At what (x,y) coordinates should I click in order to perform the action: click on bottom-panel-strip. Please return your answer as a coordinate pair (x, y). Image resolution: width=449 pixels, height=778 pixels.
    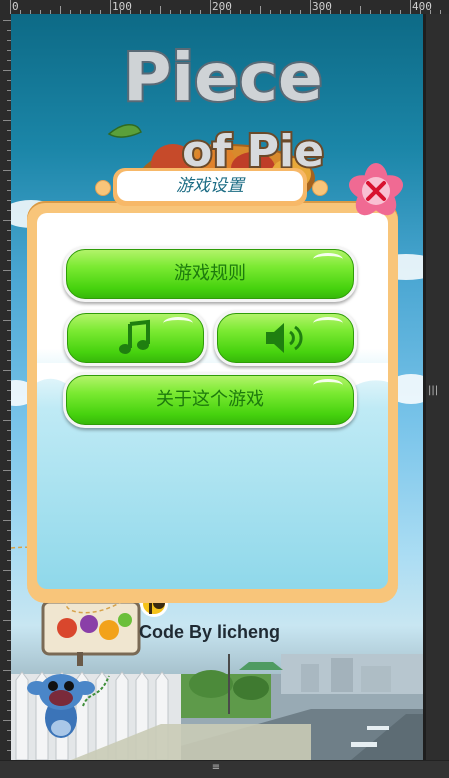
    Looking at the image, I should click on (224, 769).